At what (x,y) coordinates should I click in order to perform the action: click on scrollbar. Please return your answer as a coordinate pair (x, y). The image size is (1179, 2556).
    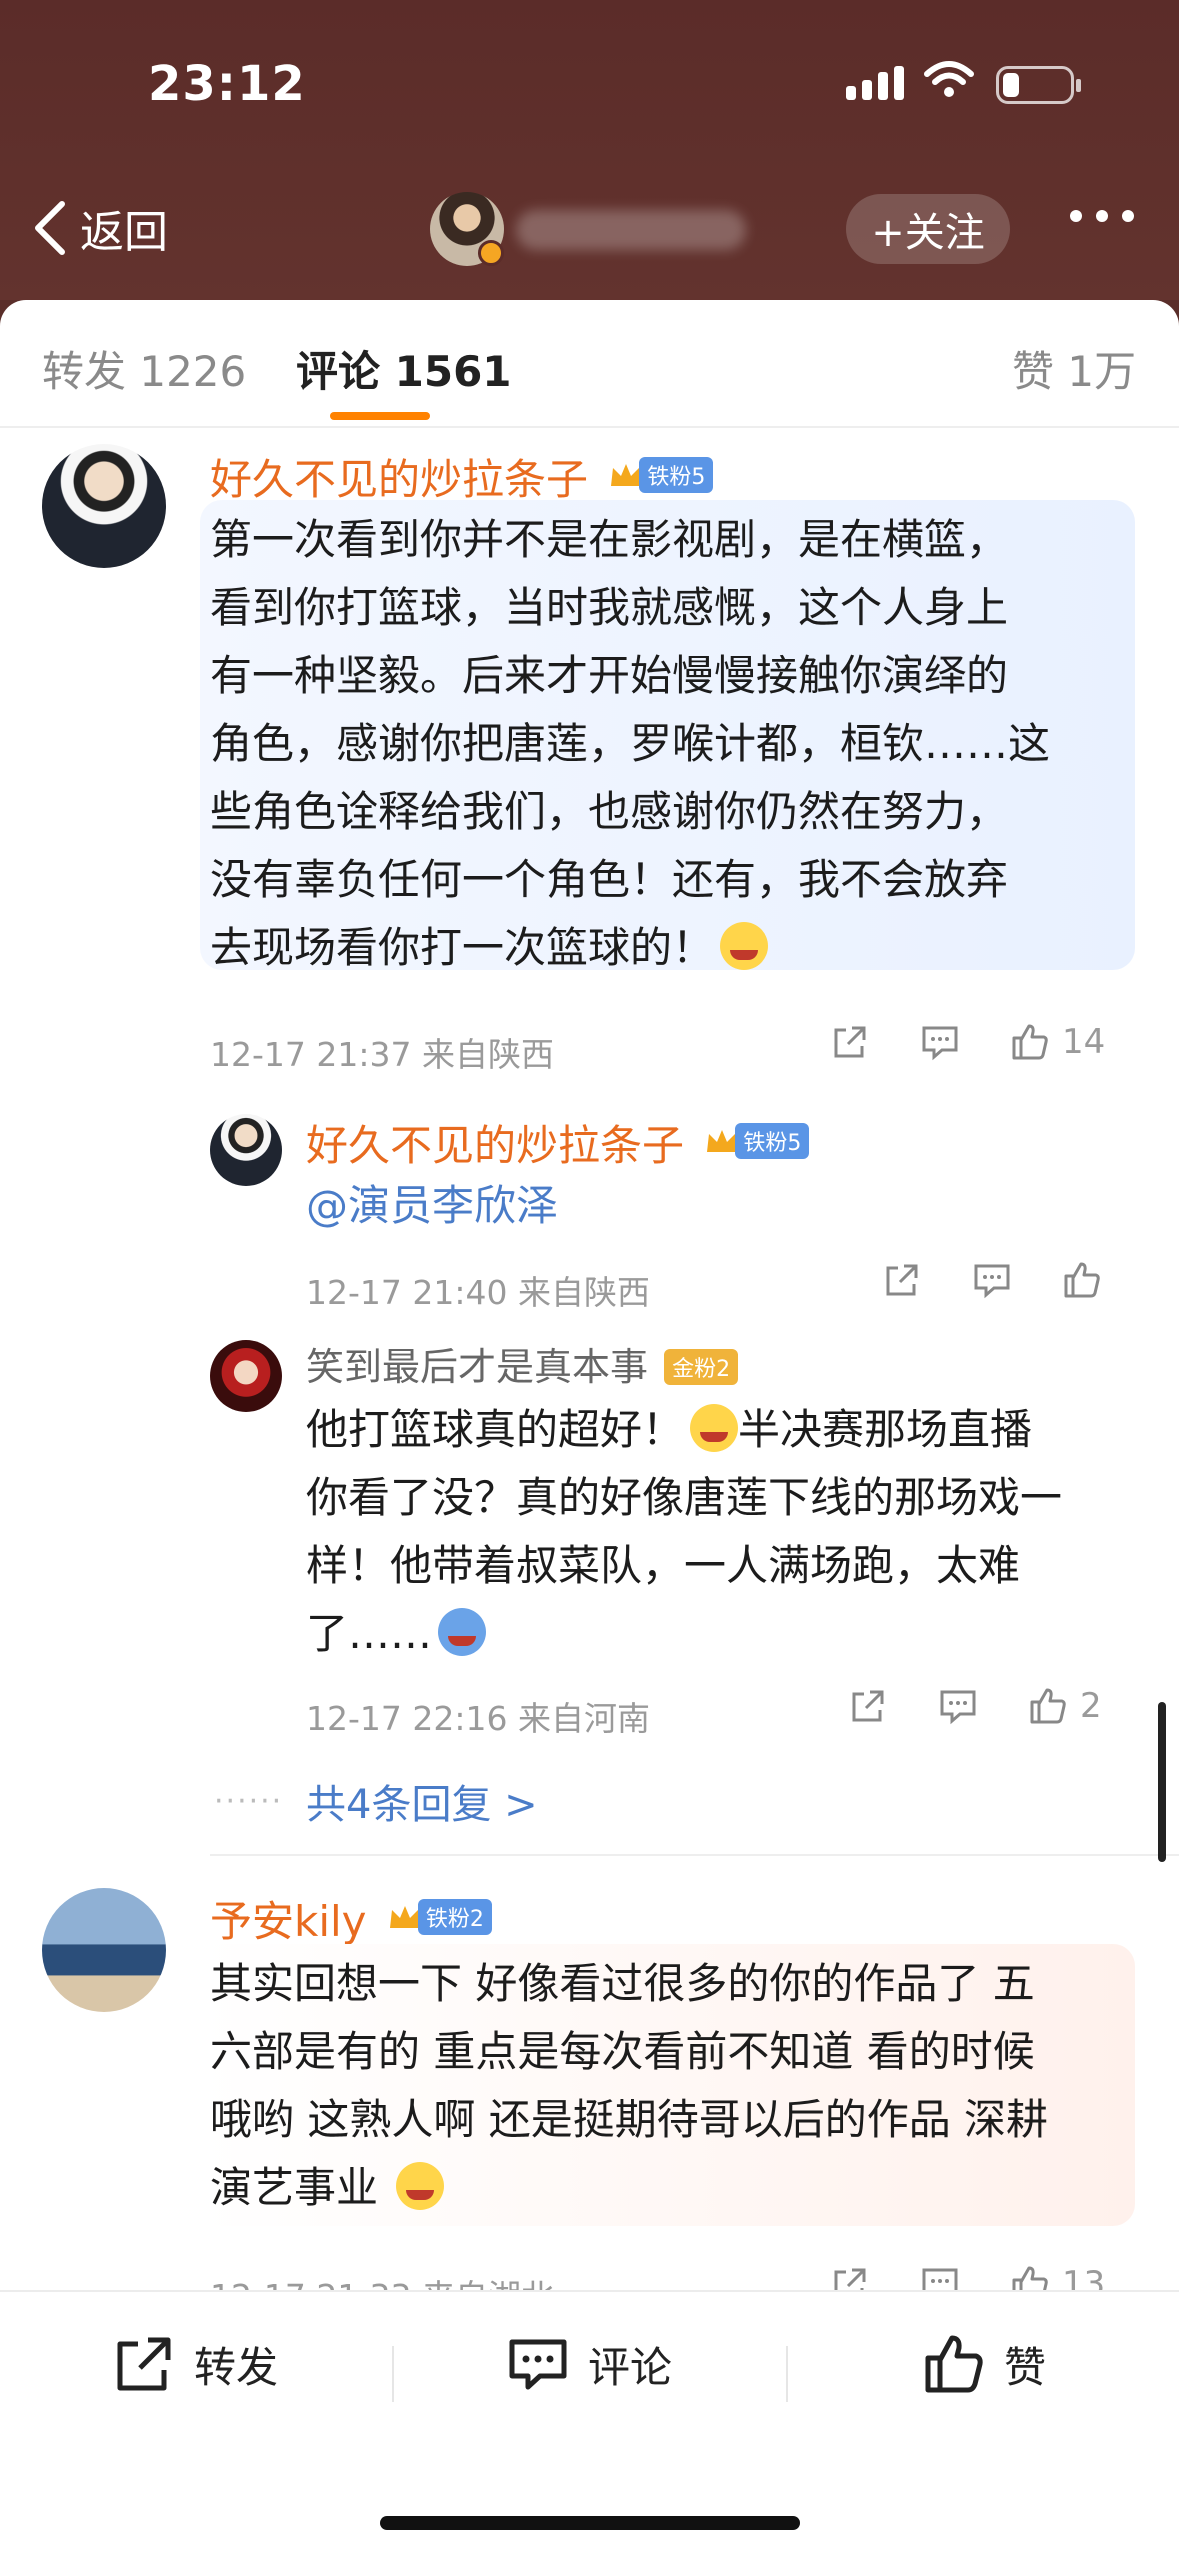
    Looking at the image, I should click on (1162, 1782).